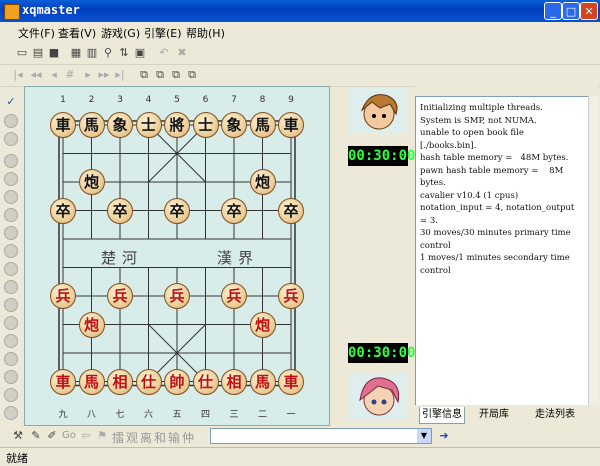 The image size is (600, 466). I want to click on close-button: ✕, so click(589, 11).